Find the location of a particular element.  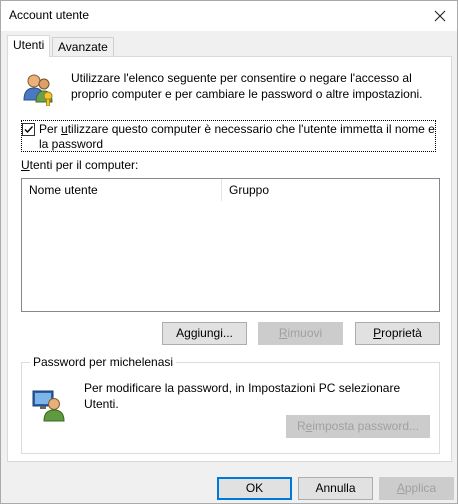

users-key-icon is located at coordinates (39, 89).